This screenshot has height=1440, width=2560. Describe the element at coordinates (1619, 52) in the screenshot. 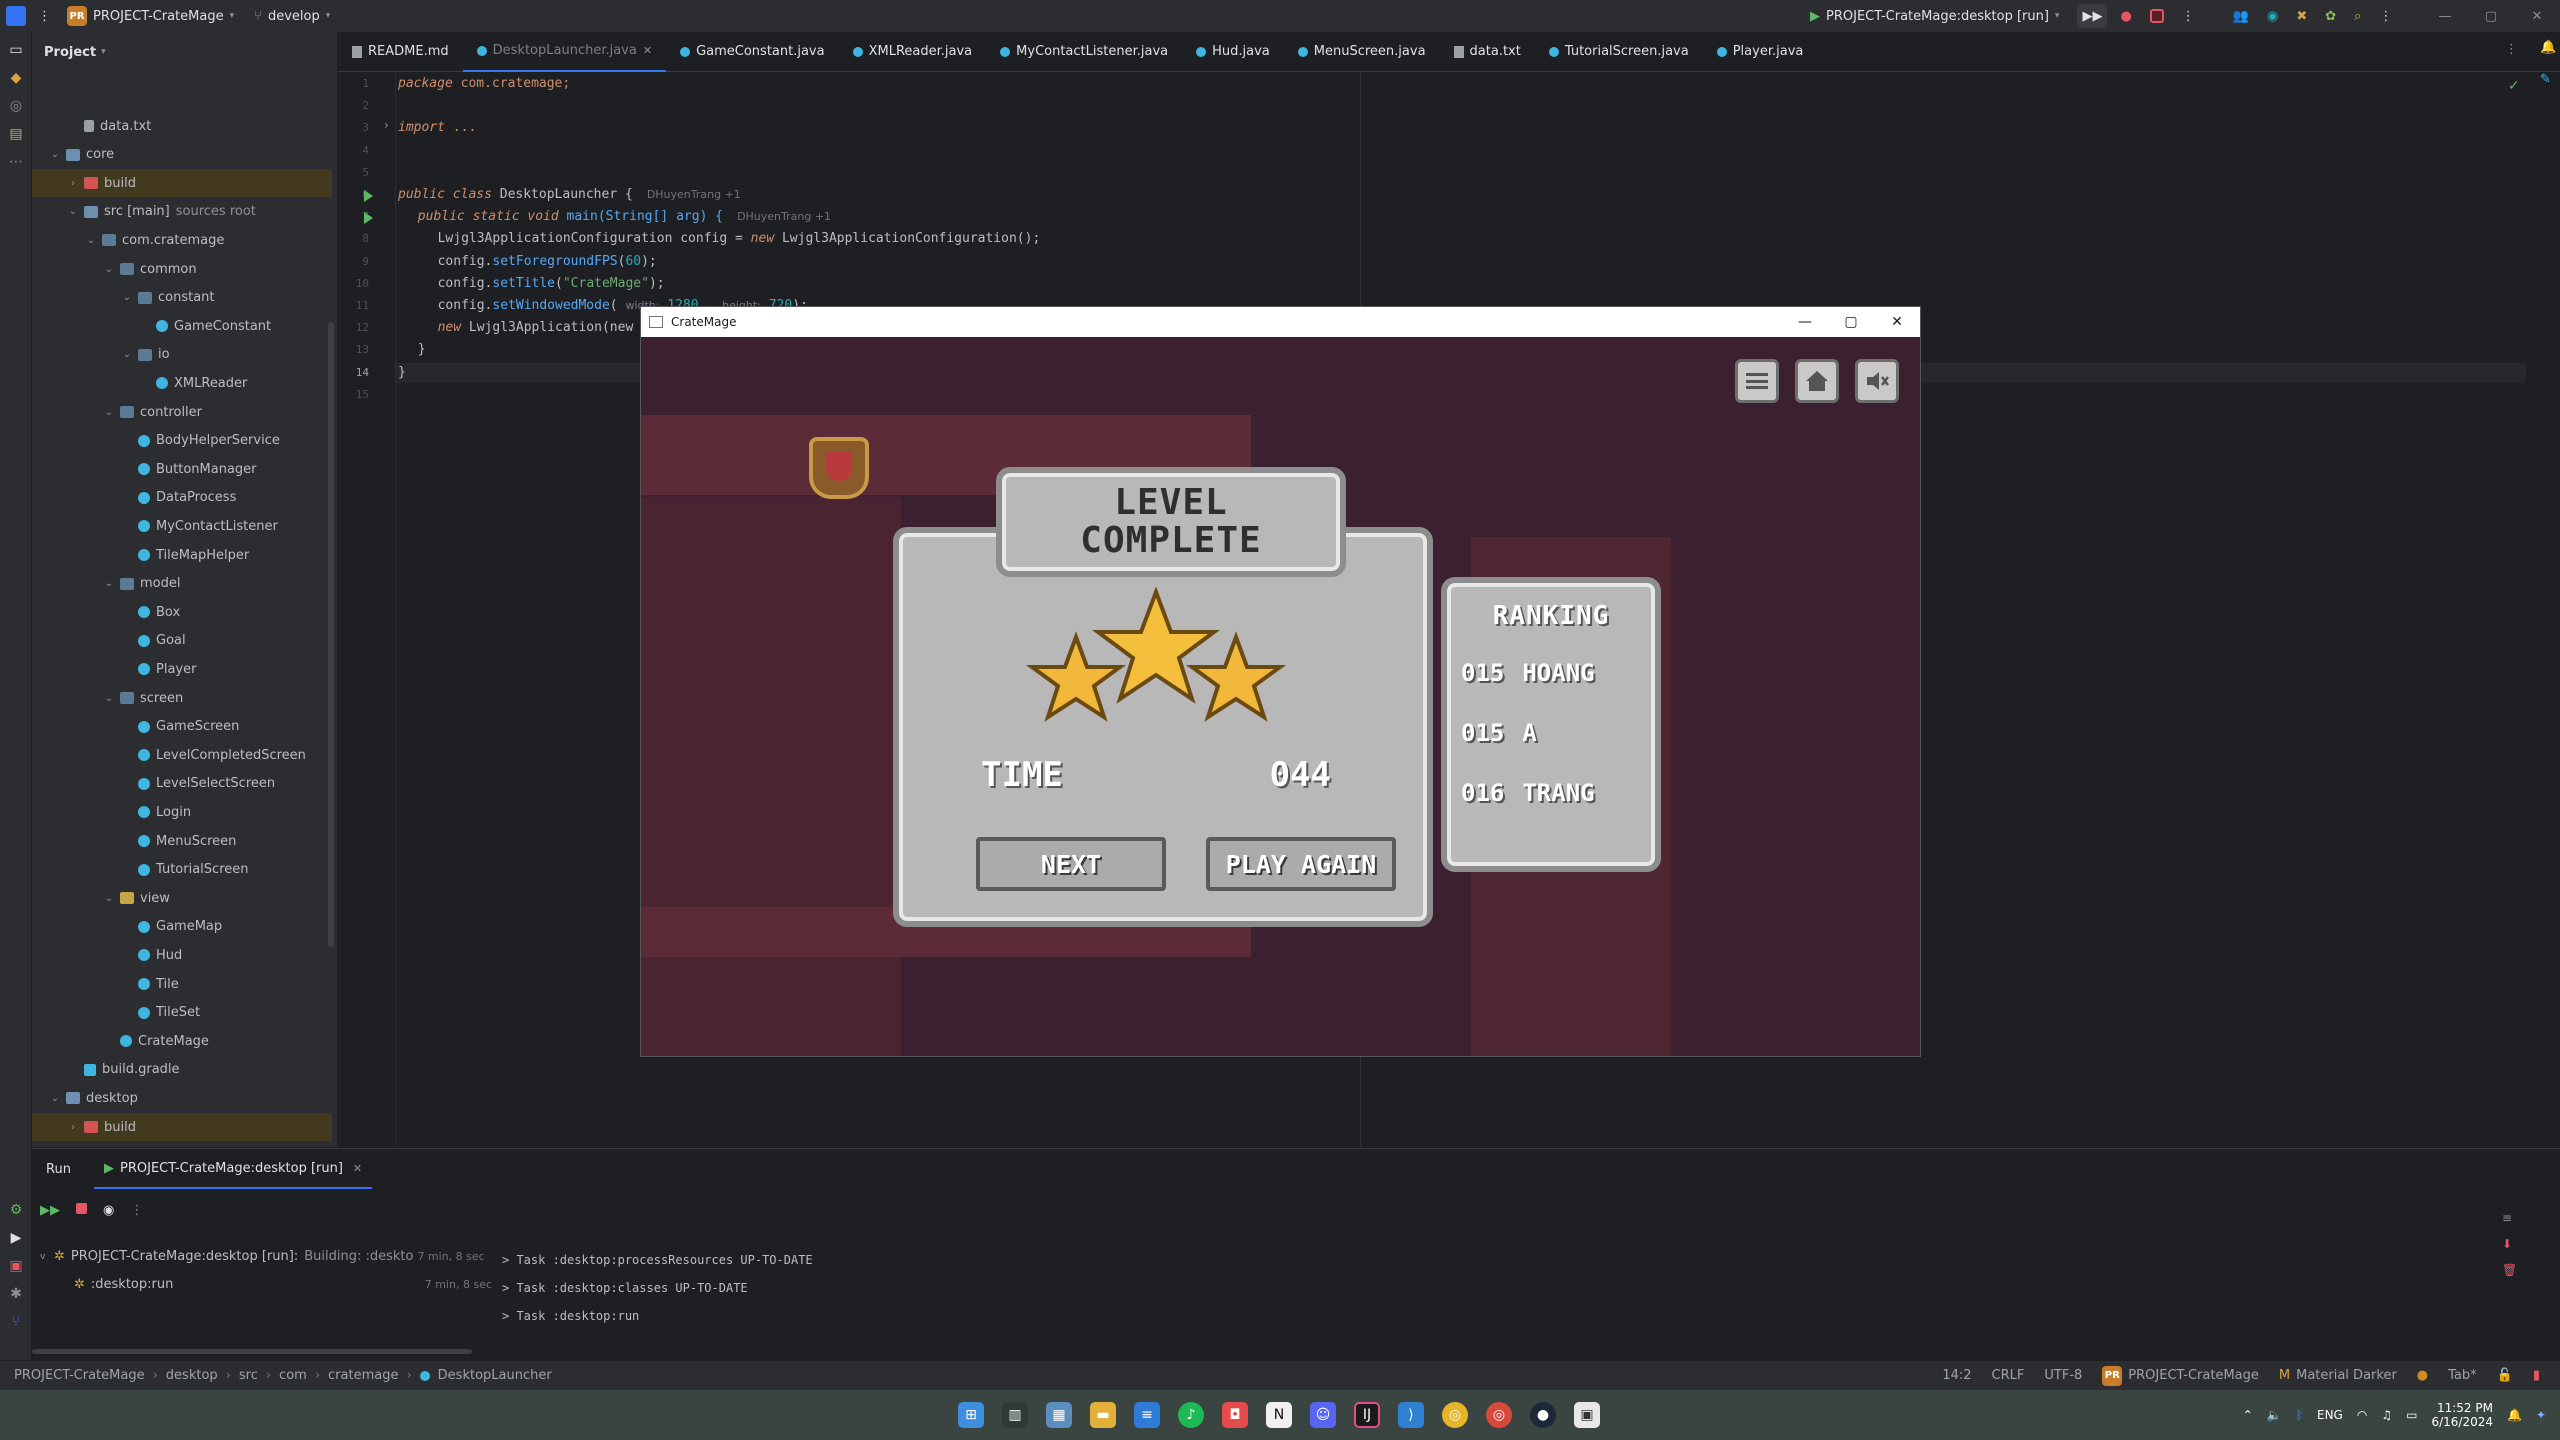

I see `editor-tab: TutorialScreen.java` at that location.